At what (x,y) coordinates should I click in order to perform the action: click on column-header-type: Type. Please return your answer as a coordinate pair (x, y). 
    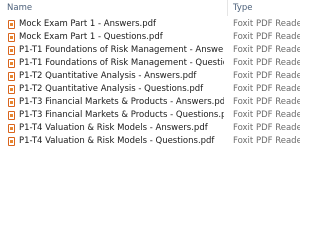
    Looking at the image, I should click on (266, 8).